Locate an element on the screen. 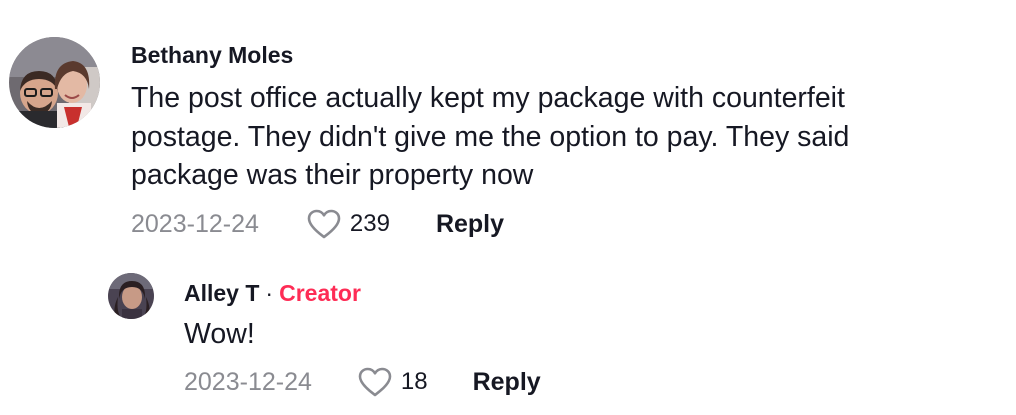 The width and height of the screenshot is (1016, 415). like-button: 18 is located at coordinates (393, 382).